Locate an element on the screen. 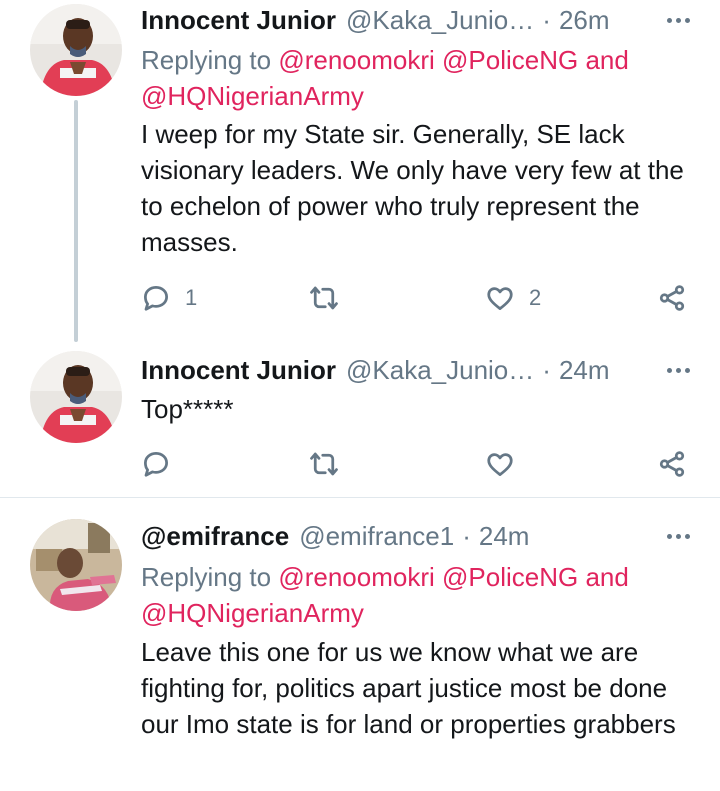  tweet-header: @emifrance @emifrance1 · 24m is located at coordinates (415, 536).